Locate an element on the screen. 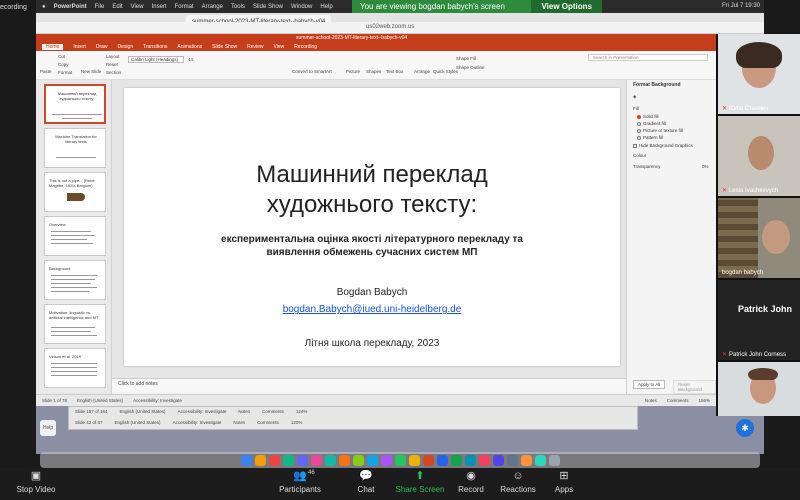  pattern-fill-radio: Pattern fill is located at coordinates (650, 137).